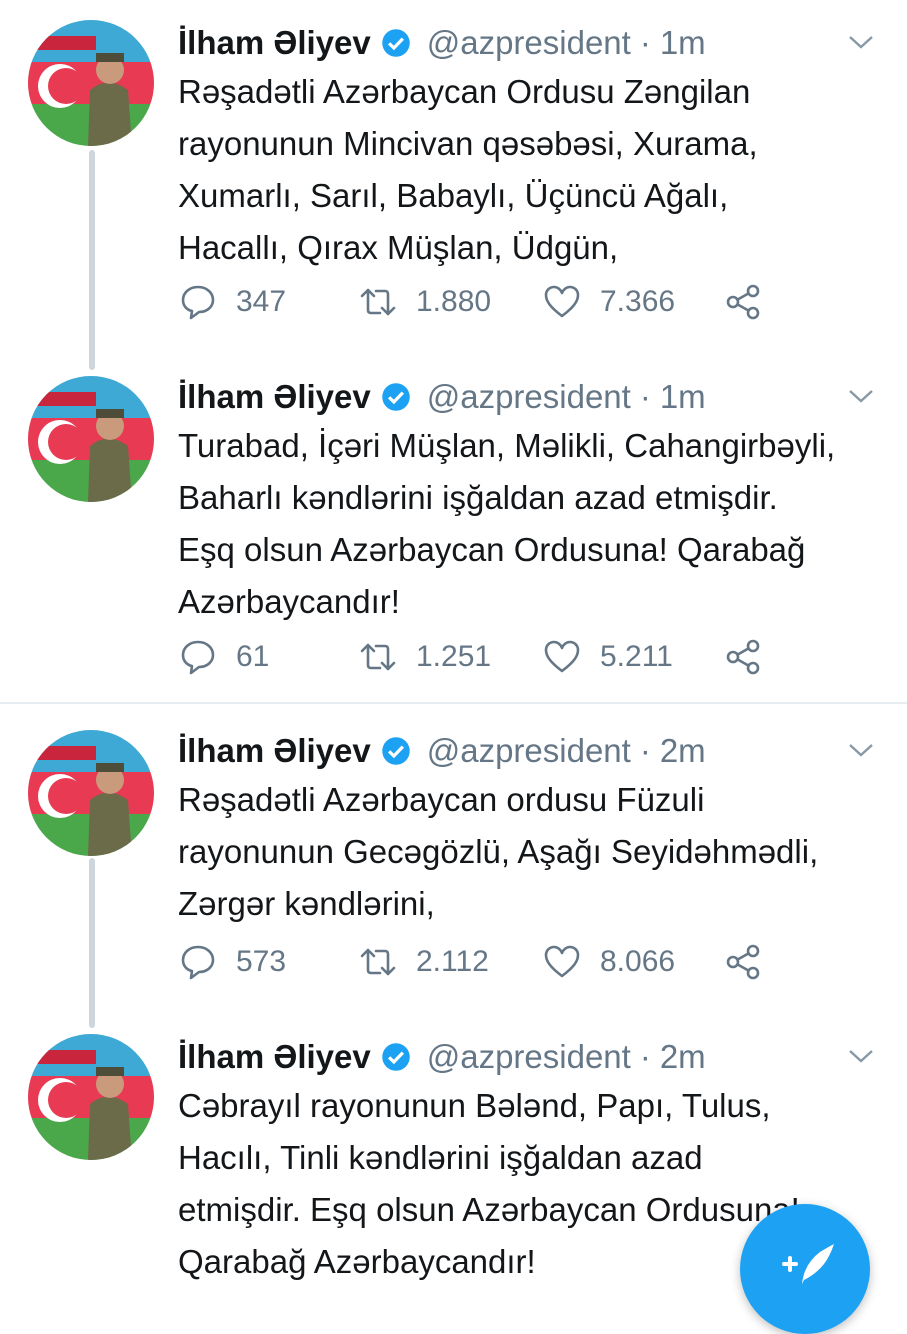 The image size is (907, 1334). What do you see at coordinates (261, 301) in the screenshot?
I see `reply-count: 347` at bounding box center [261, 301].